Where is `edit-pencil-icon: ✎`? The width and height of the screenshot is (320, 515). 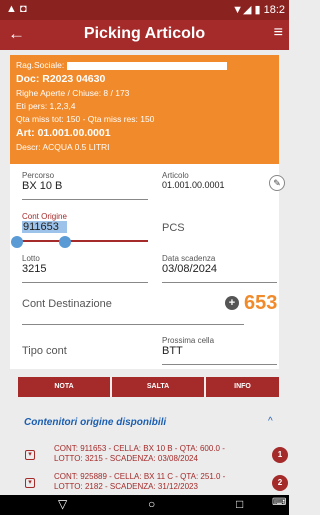
edit-pencil-icon: ✎ is located at coordinates (277, 183).